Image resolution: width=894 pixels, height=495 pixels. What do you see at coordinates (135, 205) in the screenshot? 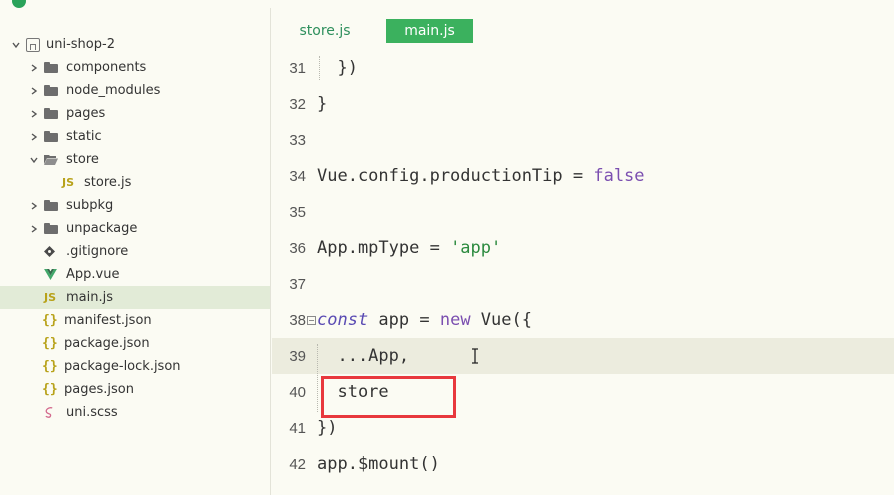
I see `tree-item-subpkg: subpkg` at bounding box center [135, 205].